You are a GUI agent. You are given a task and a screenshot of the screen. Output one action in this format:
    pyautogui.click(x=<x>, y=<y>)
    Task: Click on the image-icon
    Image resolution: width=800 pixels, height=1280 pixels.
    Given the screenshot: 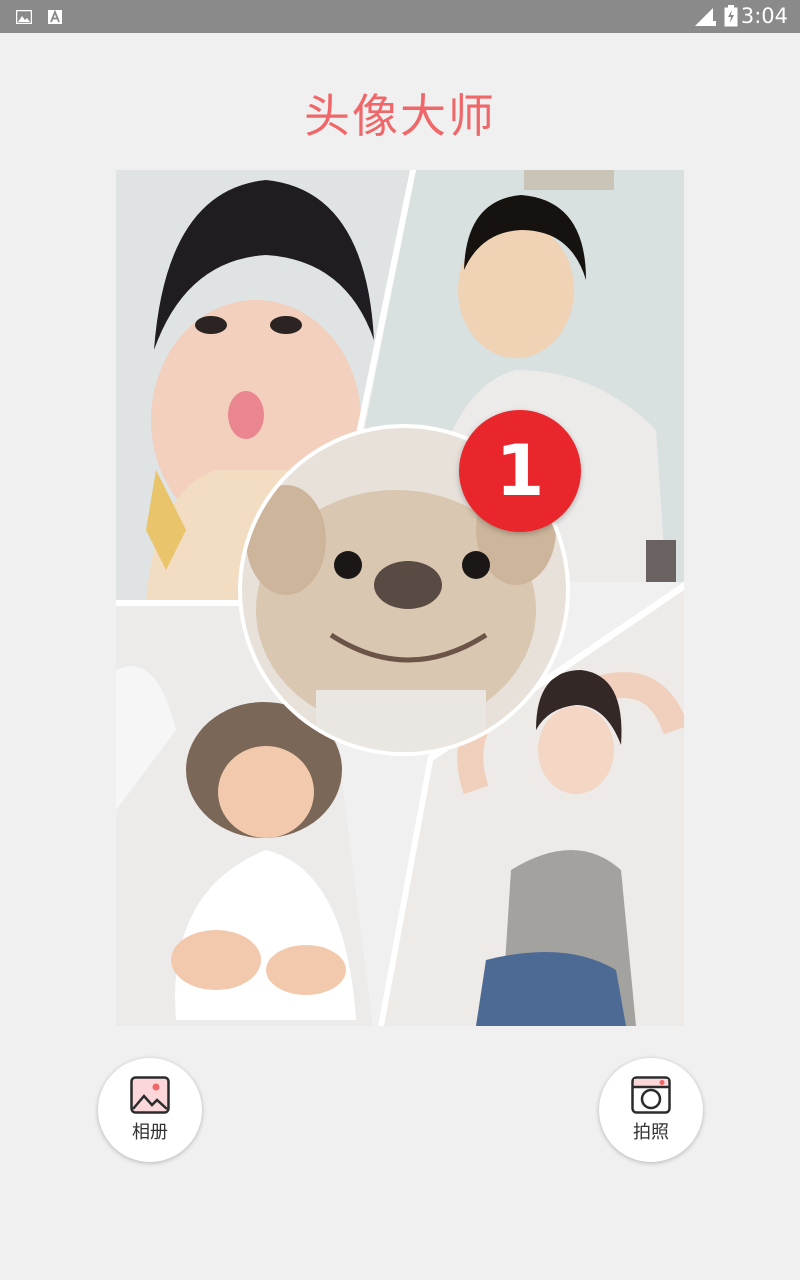 What is the action you would take?
    pyautogui.click(x=24, y=17)
    